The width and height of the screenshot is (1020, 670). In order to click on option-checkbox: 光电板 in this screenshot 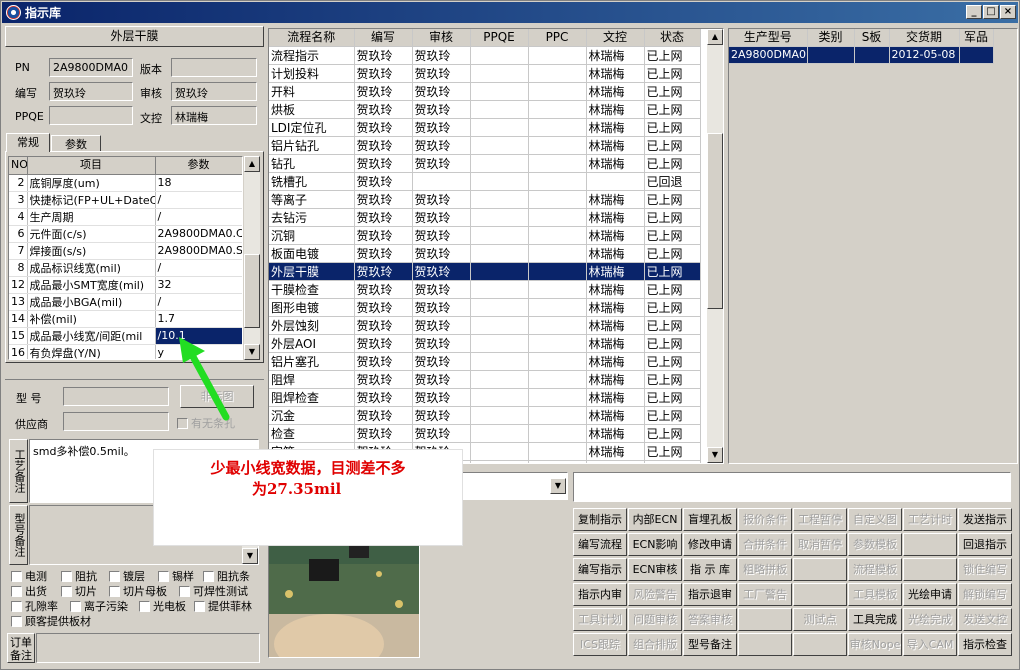, I will do `click(162, 606)`.